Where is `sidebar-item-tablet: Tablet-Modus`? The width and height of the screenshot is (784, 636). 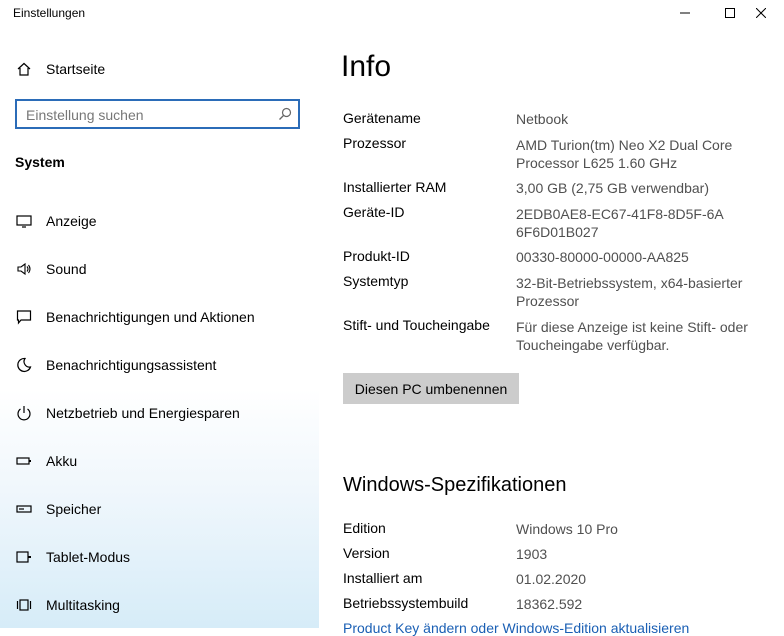
sidebar-item-tablet: Tablet-Modus is located at coordinates (159, 557).